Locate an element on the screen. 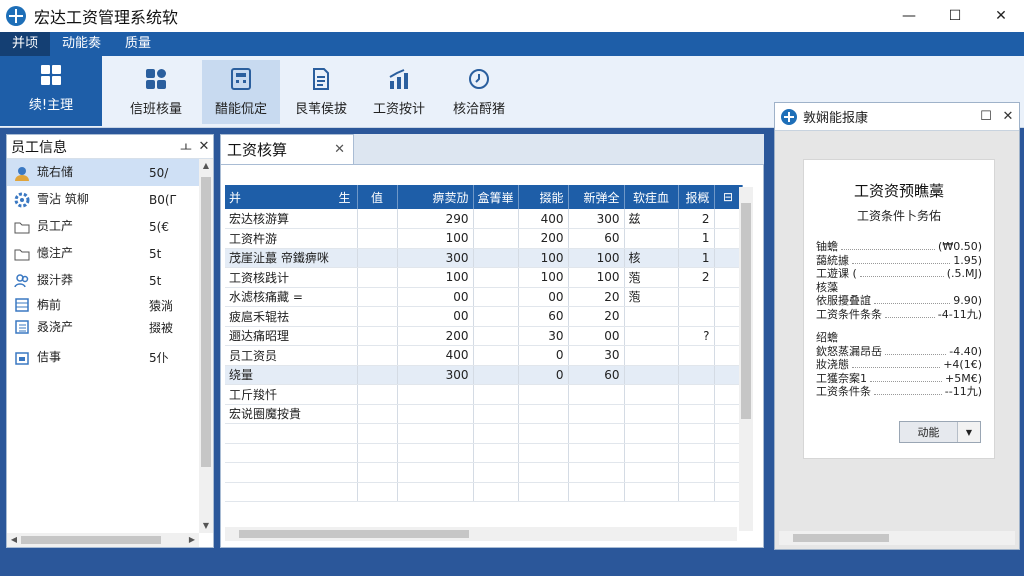 The width and height of the screenshot is (1024, 576). report-horizontal-scrollbar is located at coordinates (897, 538).